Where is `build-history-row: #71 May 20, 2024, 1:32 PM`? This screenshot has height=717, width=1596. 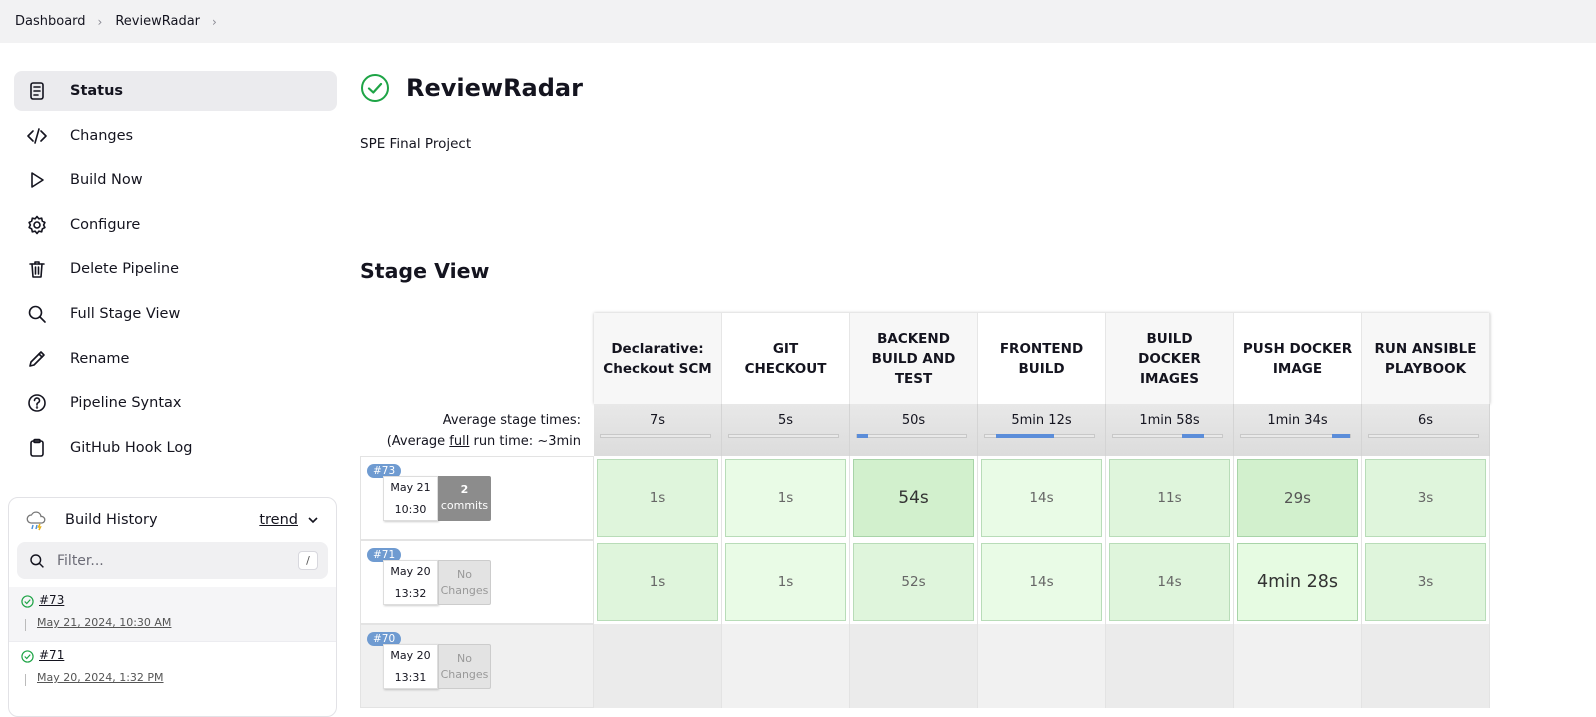 build-history-row: #71 May 20, 2024, 1:32 PM is located at coordinates (172, 668).